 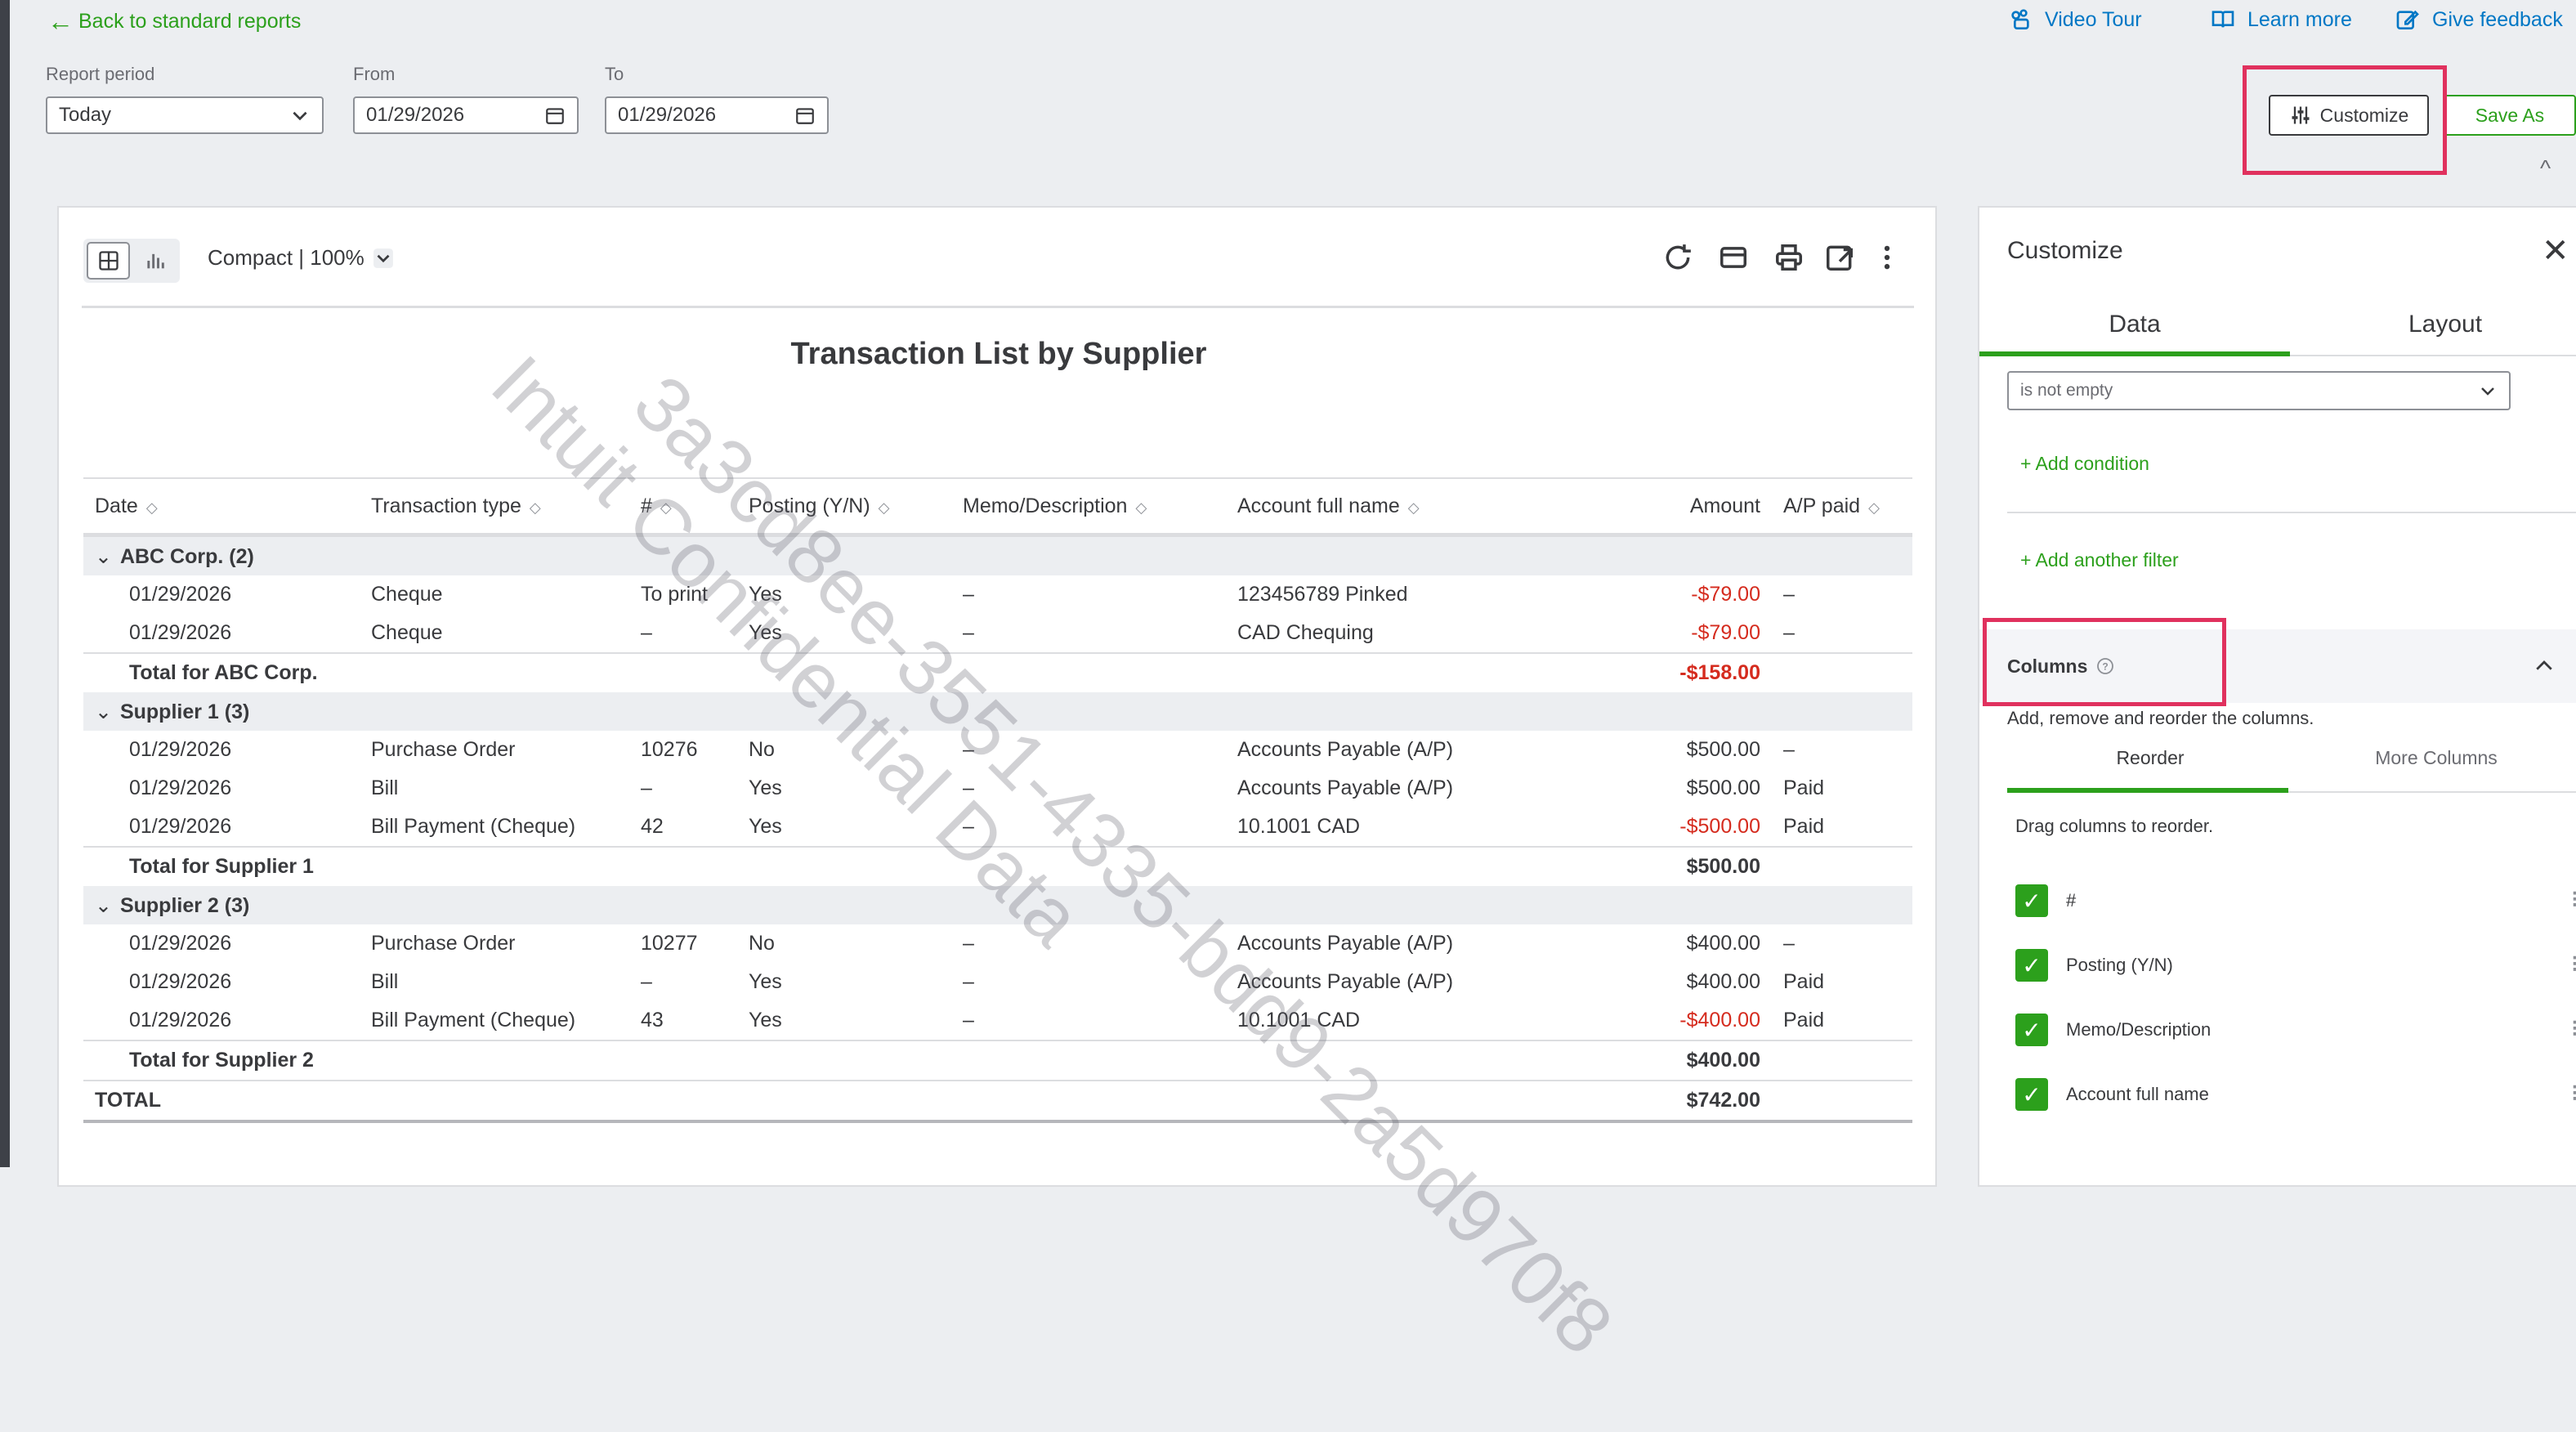 I want to click on column-header: Memo/Description ◇, so click(x=1088, y=507).